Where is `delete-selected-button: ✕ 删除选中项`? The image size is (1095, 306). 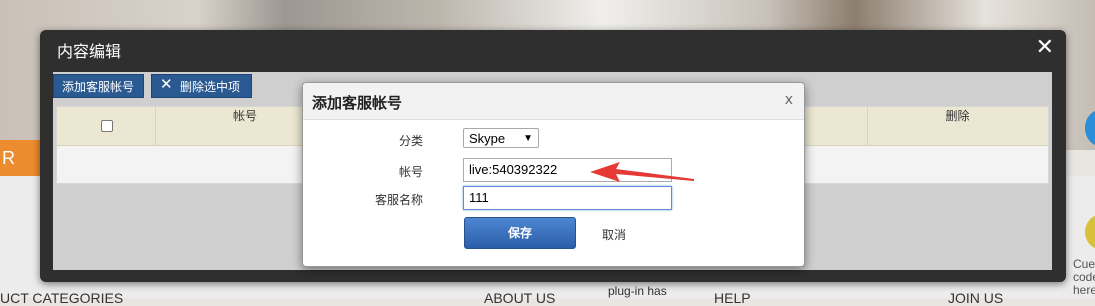 delete-selected-button: ✕ 删除选中项 is located at coordinates (201, 86).